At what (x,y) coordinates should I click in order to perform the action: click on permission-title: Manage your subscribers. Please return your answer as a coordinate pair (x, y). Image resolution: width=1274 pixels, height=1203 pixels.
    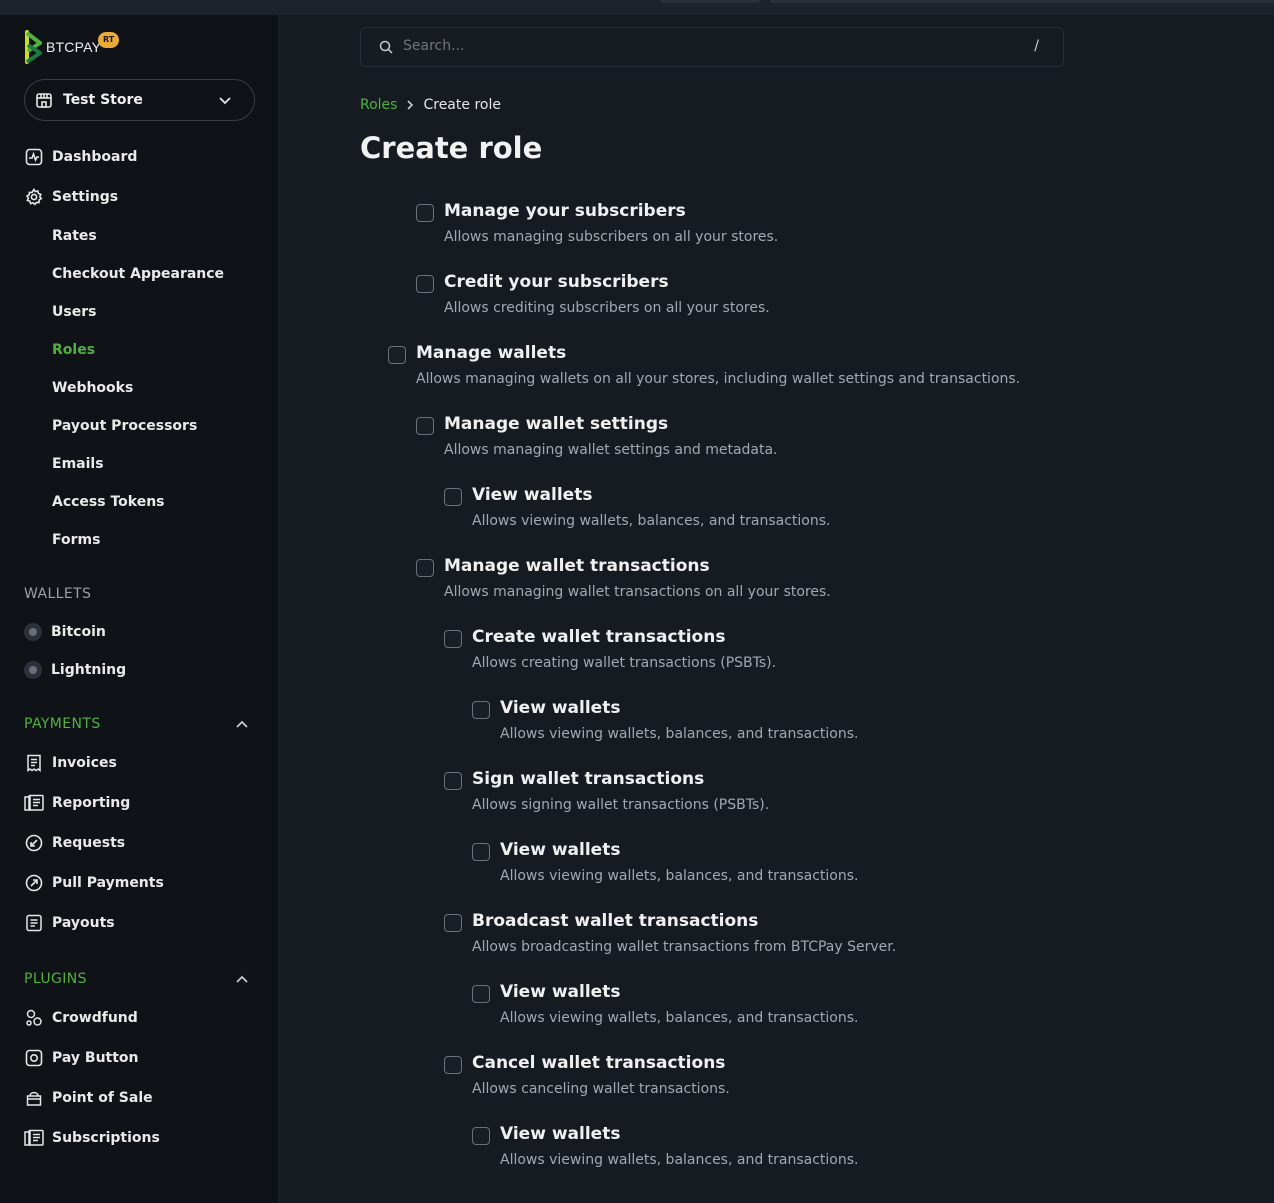
    Looking at the image, I should click on (565, 211).